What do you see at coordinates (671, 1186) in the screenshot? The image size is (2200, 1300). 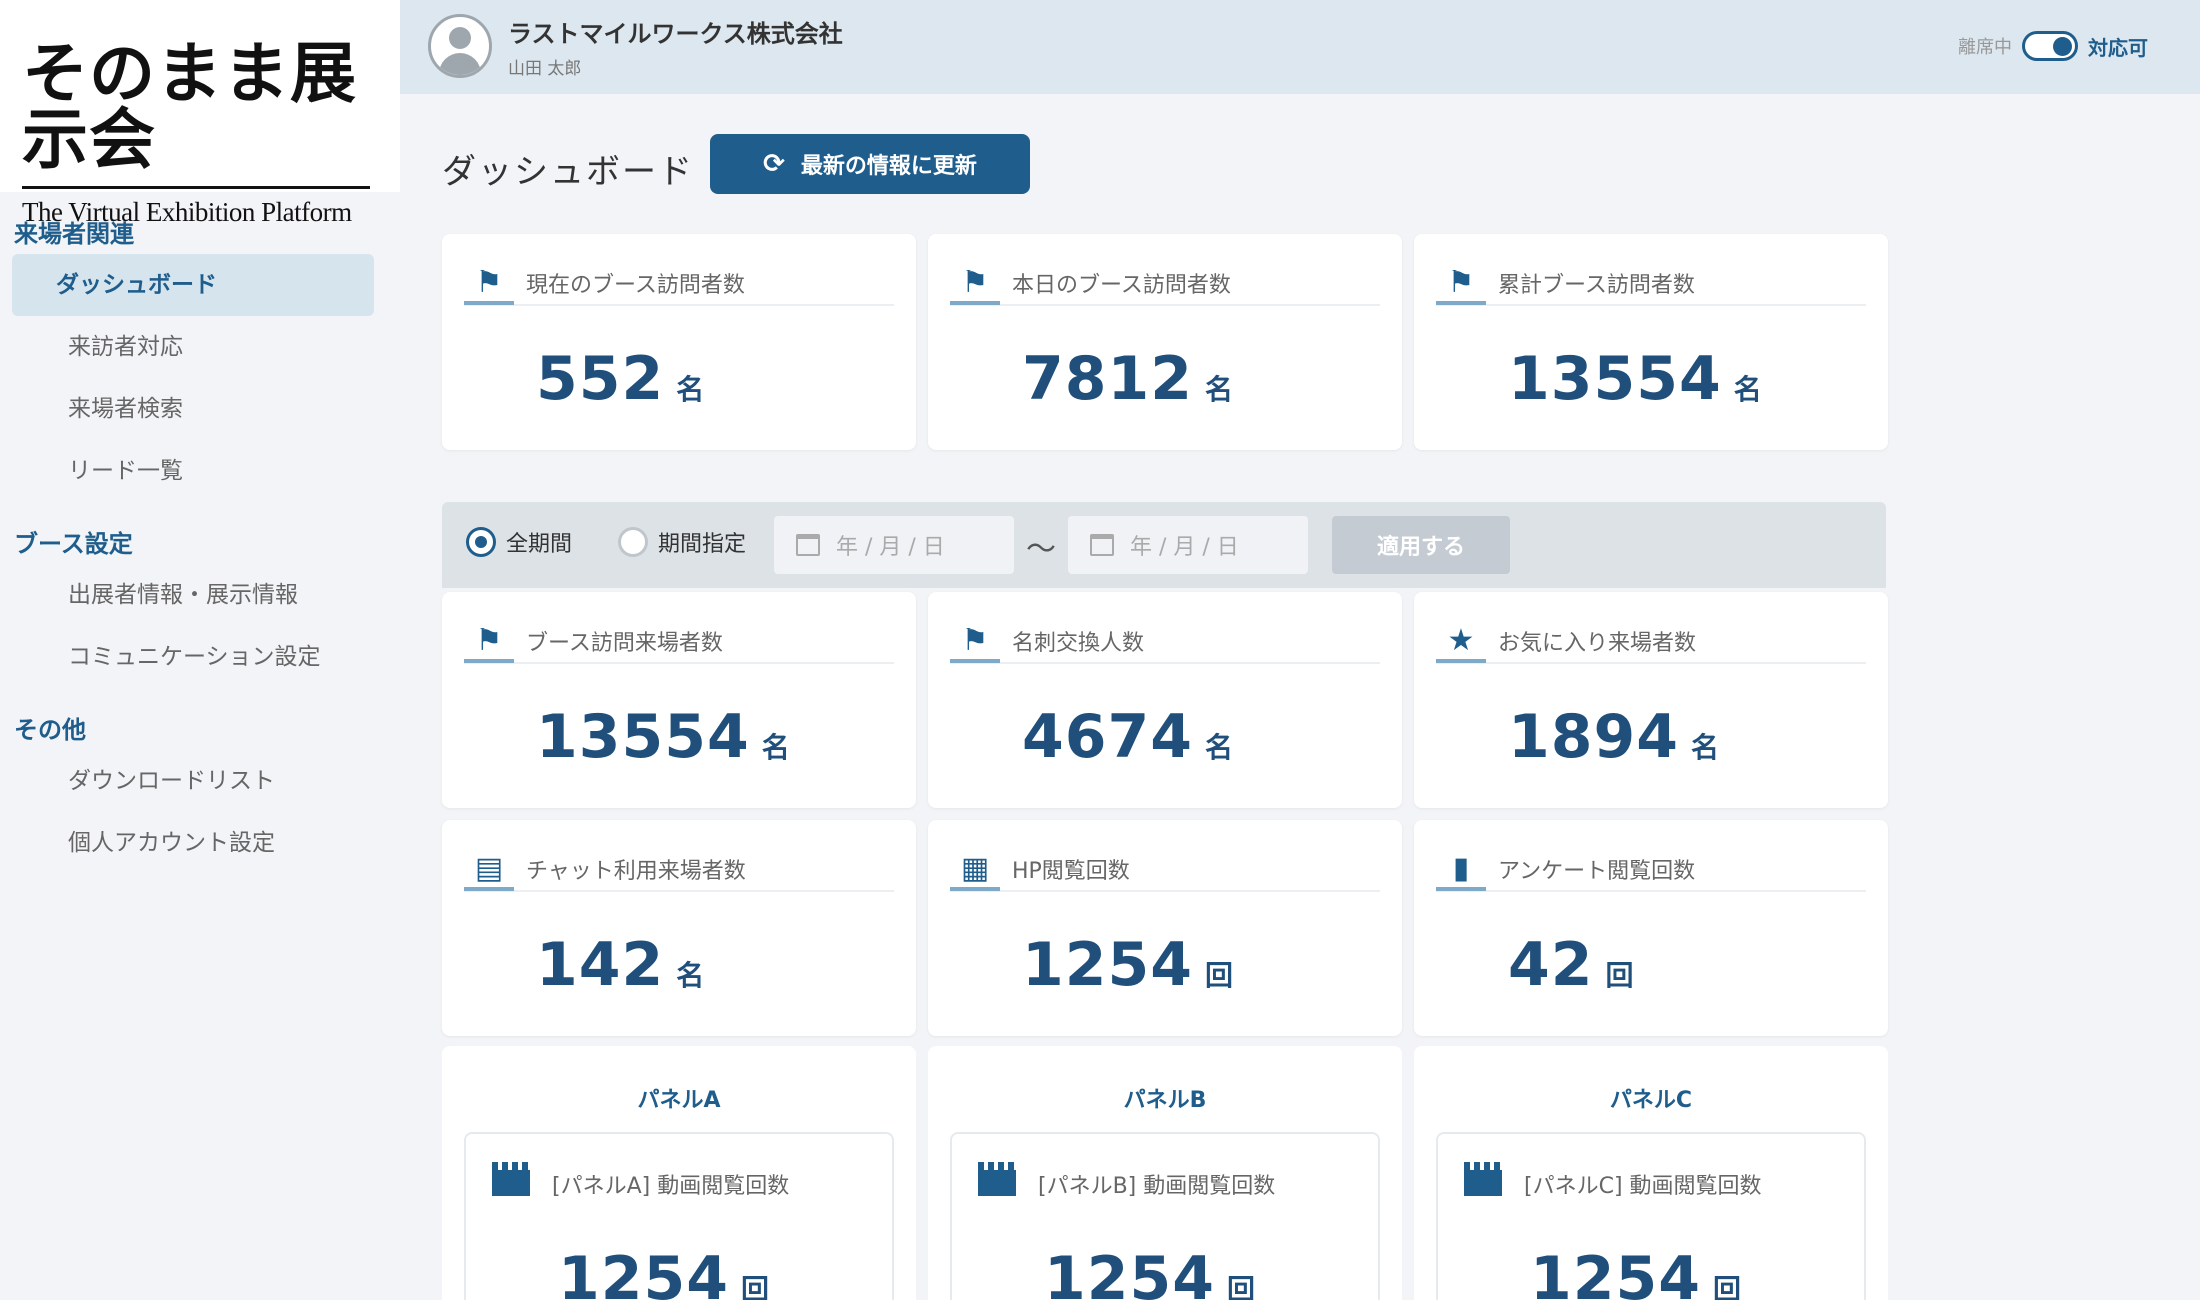 I see `panel-label: [パネルA] 動画閲覧回数` at bounding box center [671, 1186].